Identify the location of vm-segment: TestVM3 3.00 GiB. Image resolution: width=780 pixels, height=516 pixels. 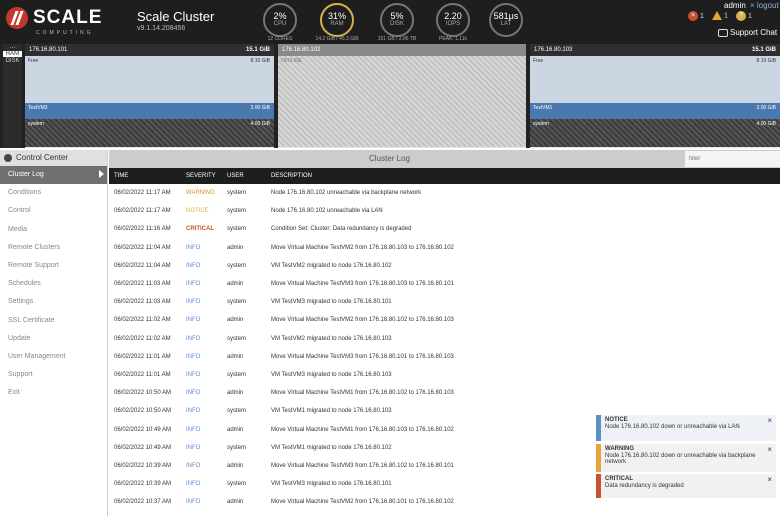
(149, 111).